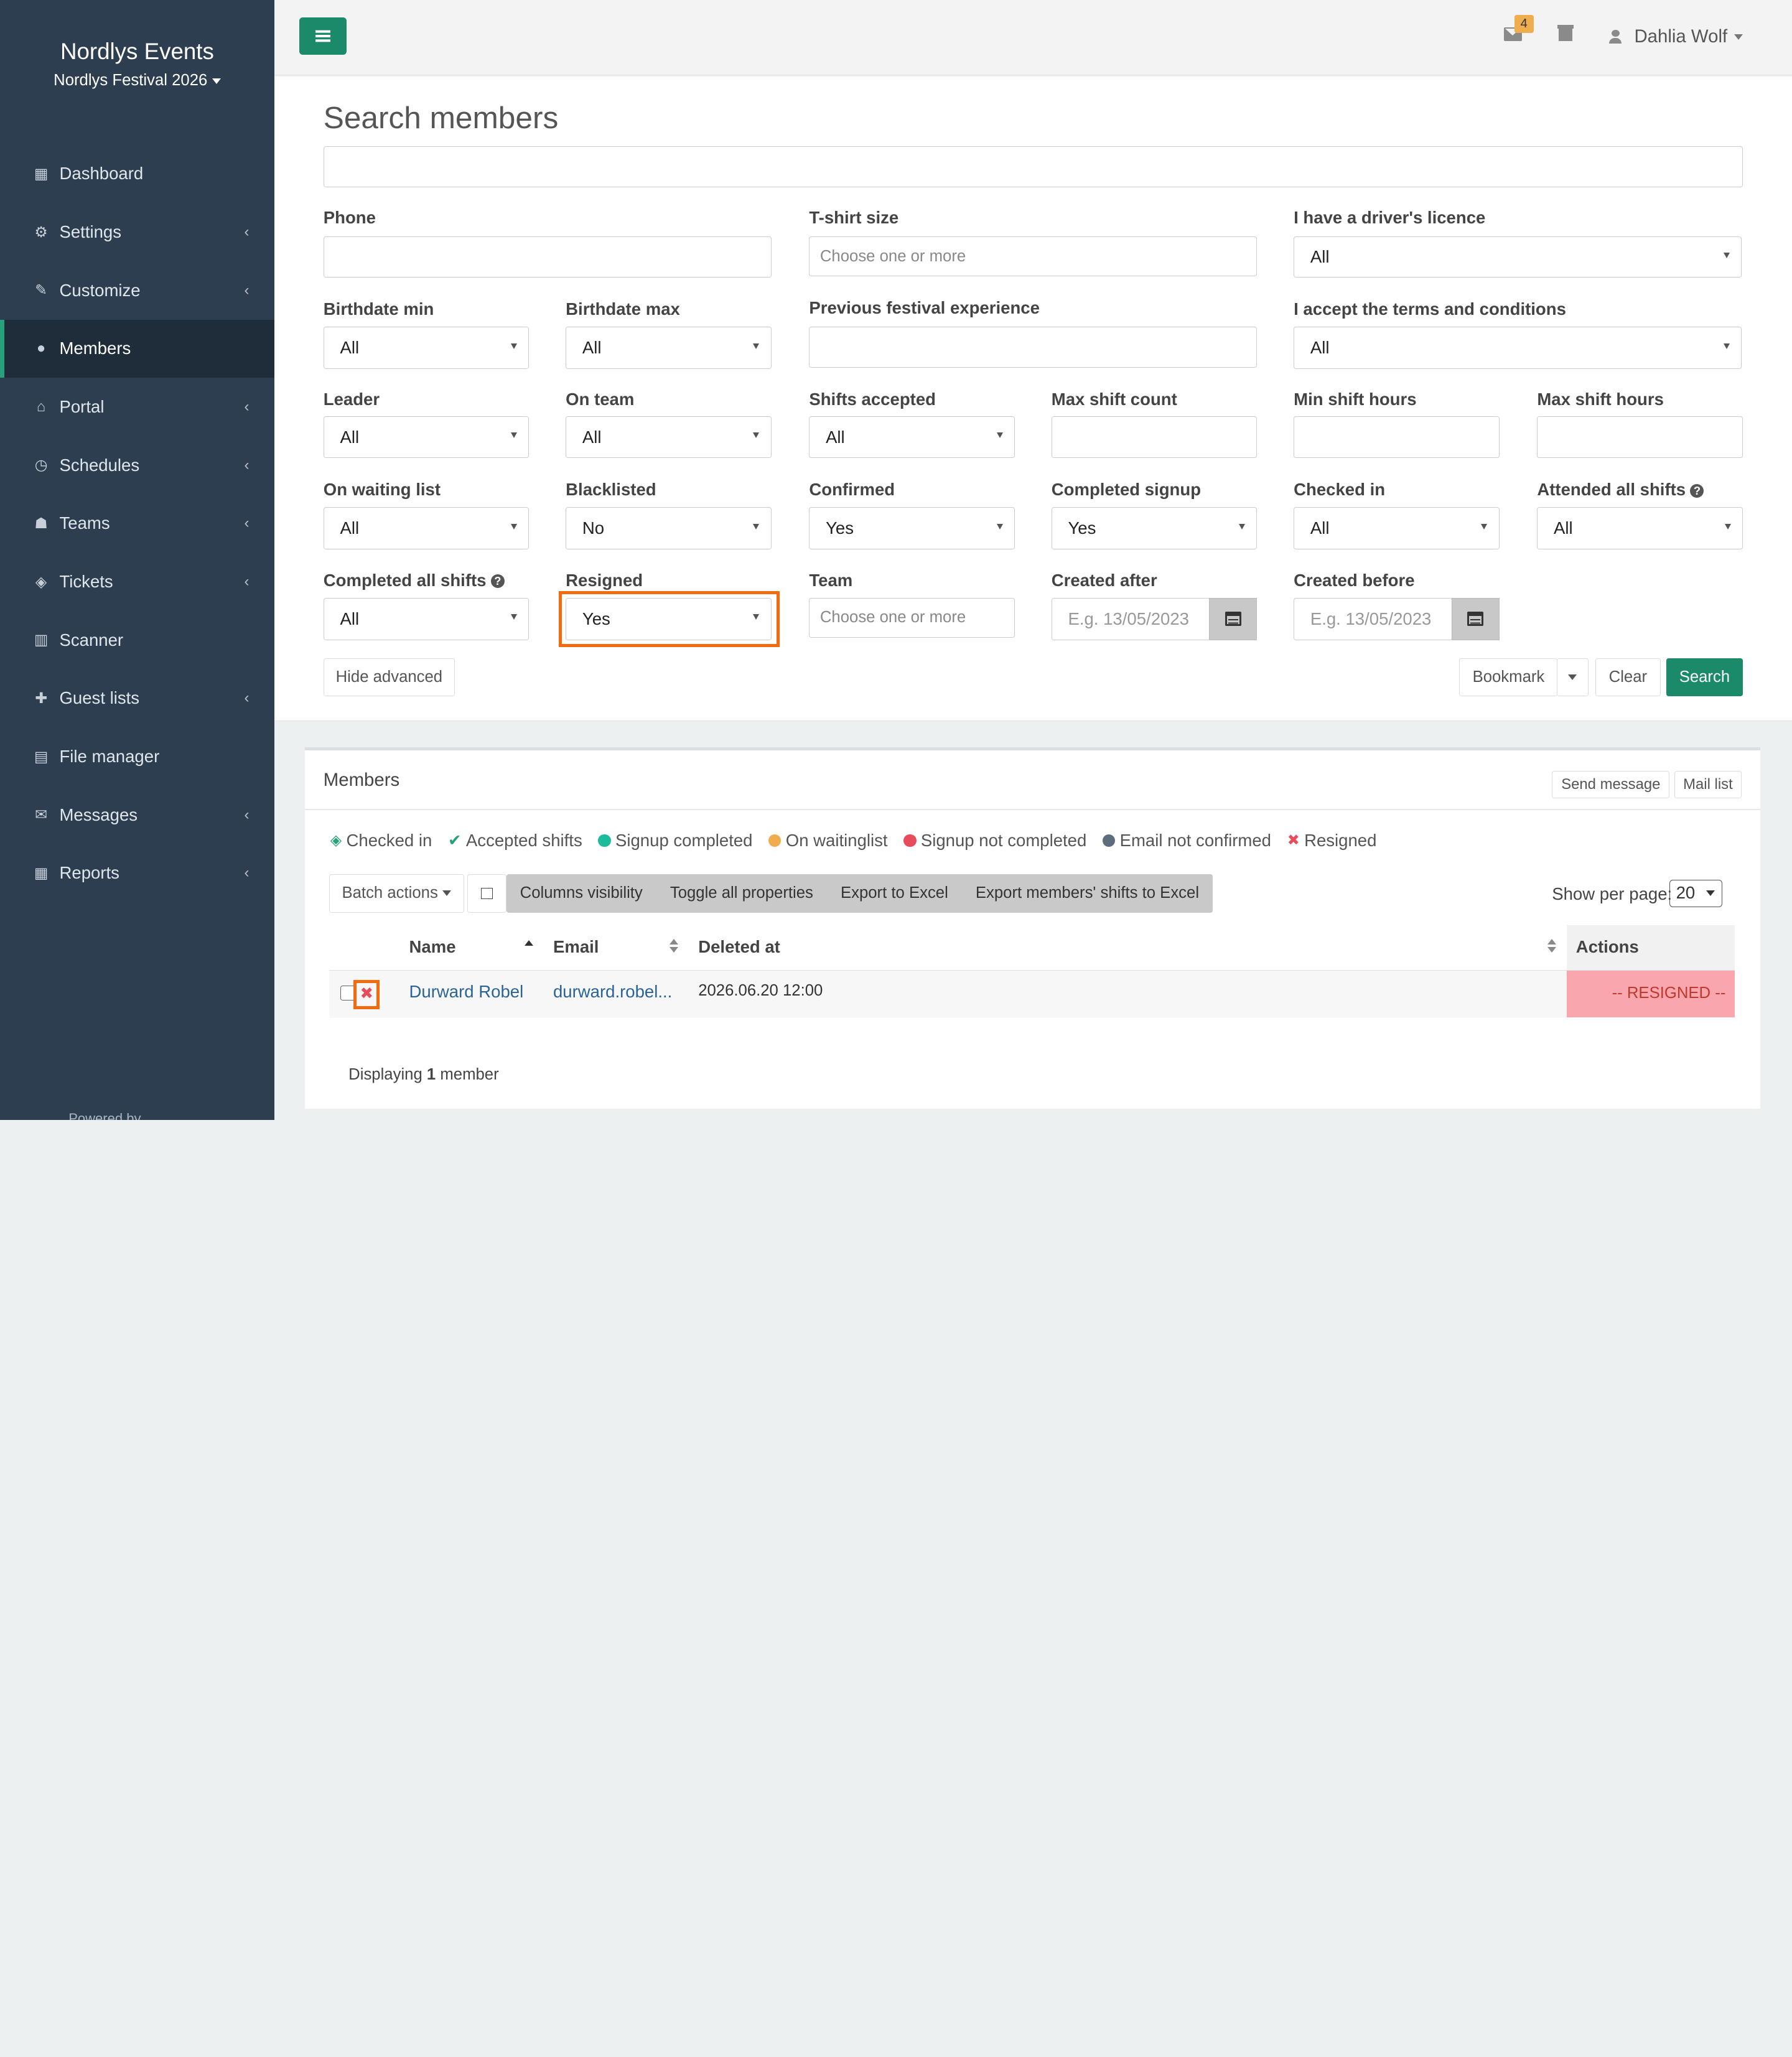  I want to click on on-team-label: On team, so click(600, 399).